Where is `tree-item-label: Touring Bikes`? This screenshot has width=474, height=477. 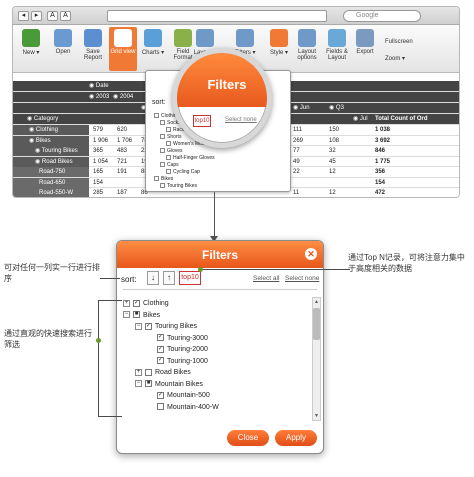
tree-item-label: Touring Bikes is located at coordinates (176, 326).